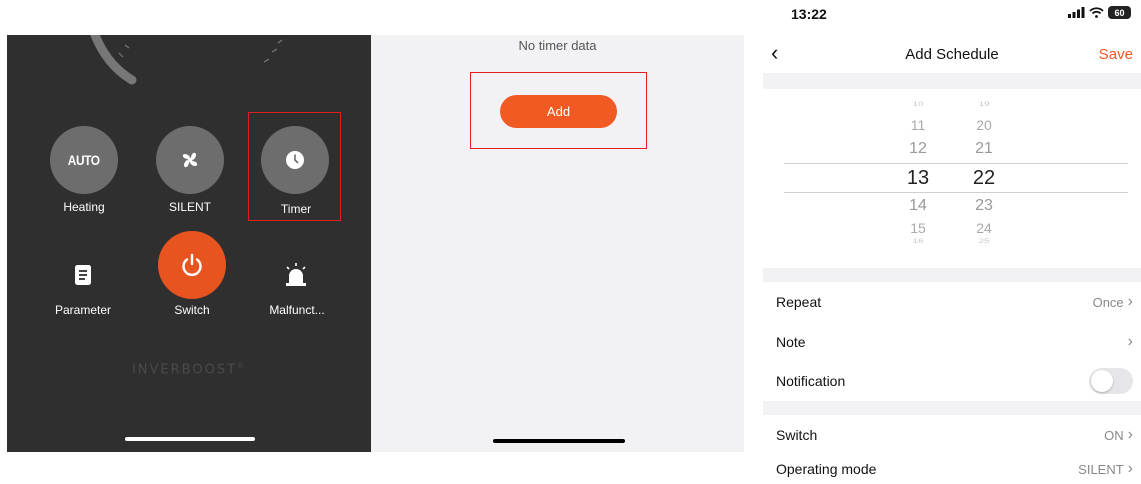 Image resolution: width=1141 pixels, height=484 pixels. Describe the element at coordinates (1102, 381) in the screenshot. I see `toggle-knob` at that location.